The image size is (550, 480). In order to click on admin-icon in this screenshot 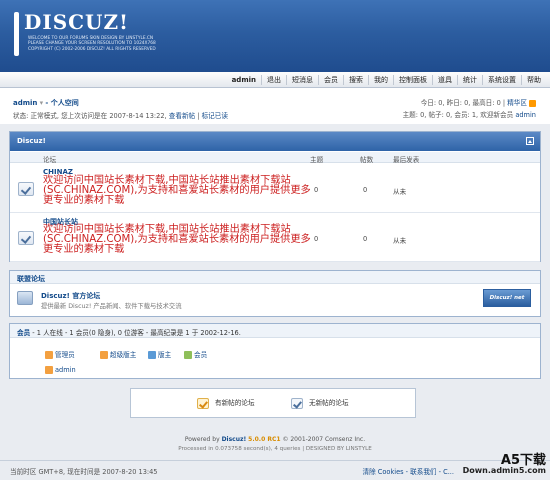, I will do `click(49, 355)`.